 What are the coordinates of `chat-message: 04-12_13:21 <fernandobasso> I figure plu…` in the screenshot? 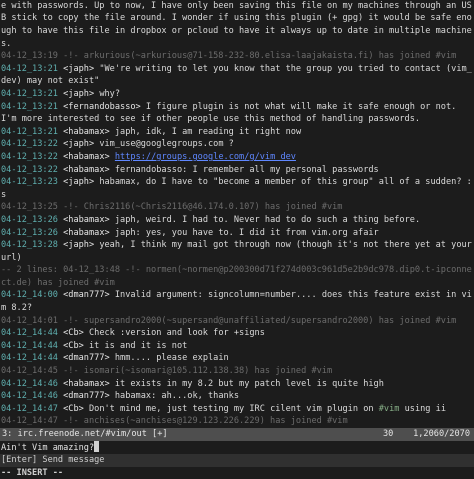 It's located at (237, 113).